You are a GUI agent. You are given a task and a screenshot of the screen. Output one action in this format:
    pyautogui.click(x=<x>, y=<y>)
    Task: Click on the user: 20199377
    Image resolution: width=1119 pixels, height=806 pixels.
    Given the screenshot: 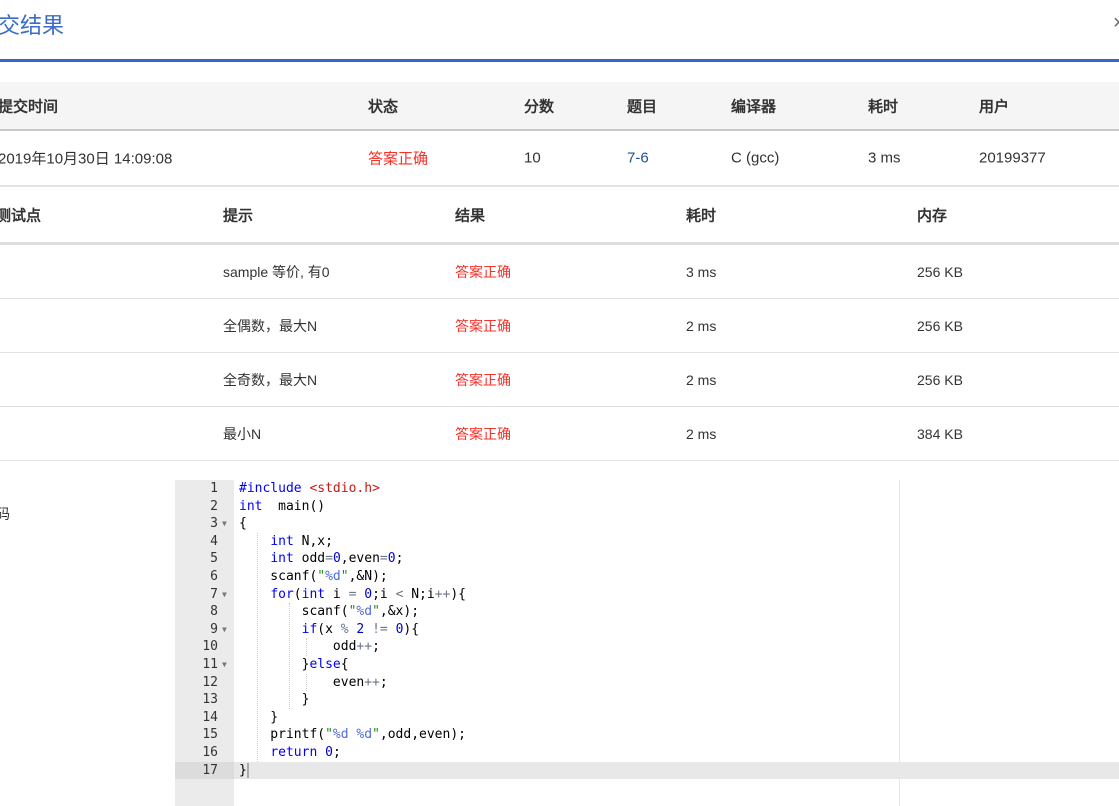 What is the action you would take?
    pyautogui.click(x=1012, y=158)
    